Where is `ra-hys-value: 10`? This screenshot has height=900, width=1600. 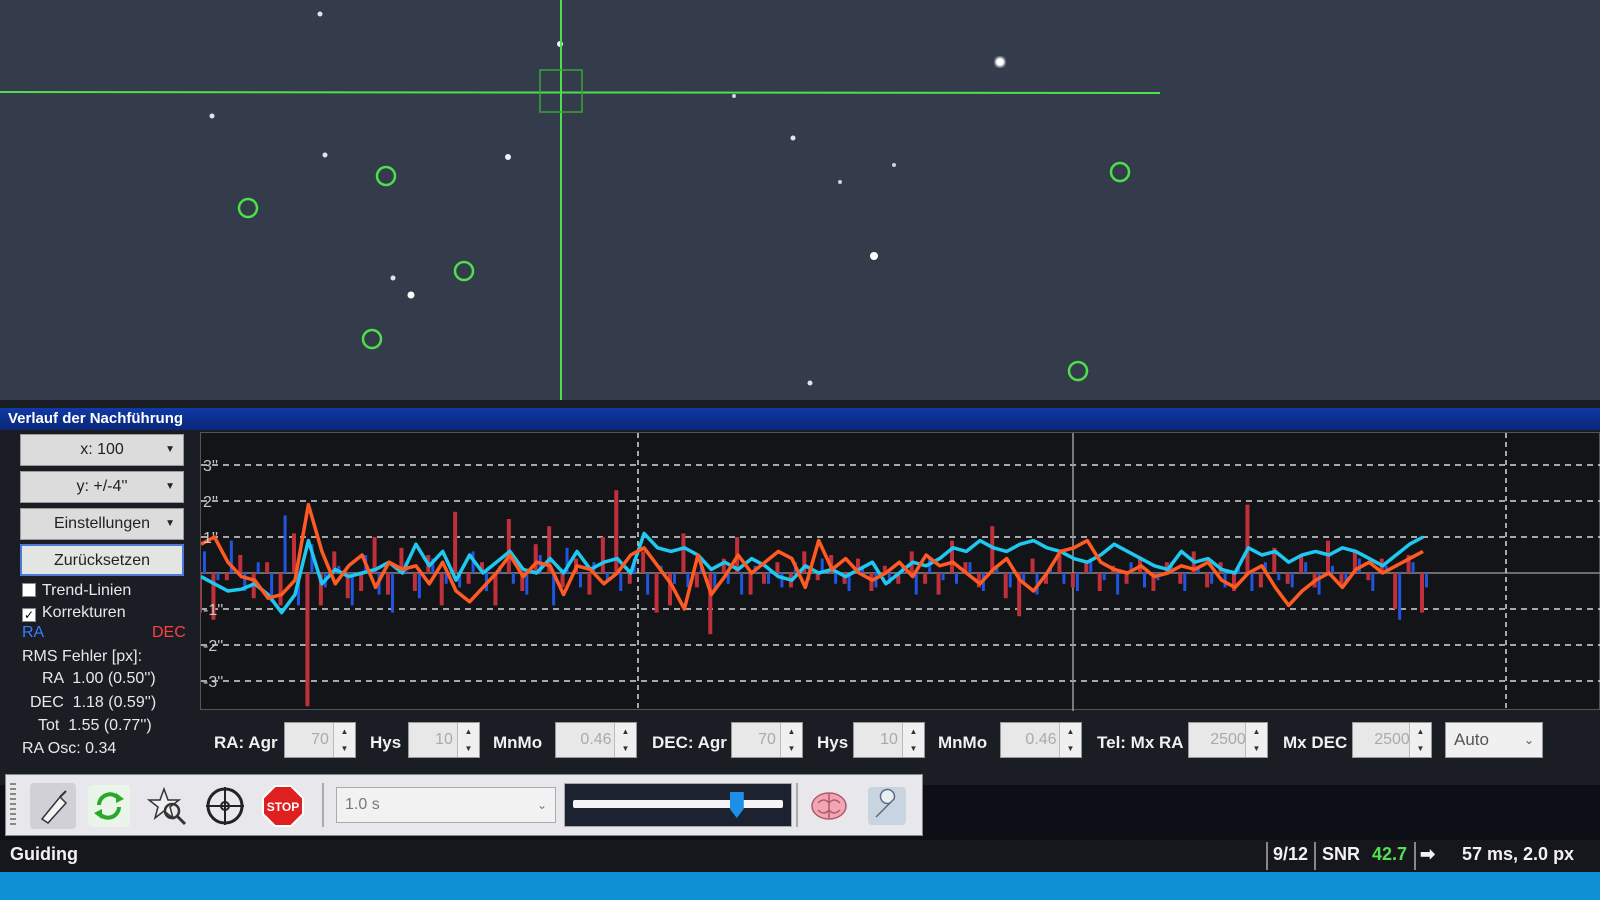 ra-hys-value: 10 is located at coordinates (444, 739).